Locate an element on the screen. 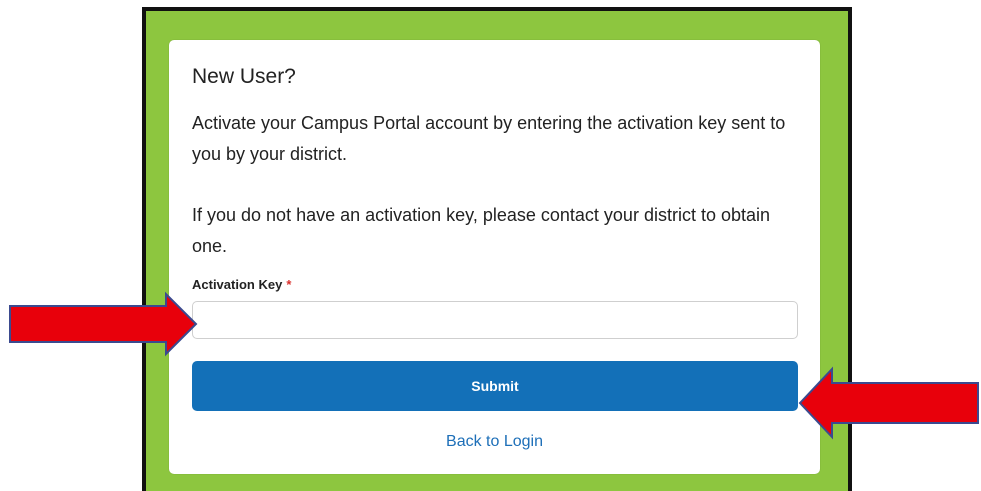  card-title: New User? is located at coordinates (244, 76).